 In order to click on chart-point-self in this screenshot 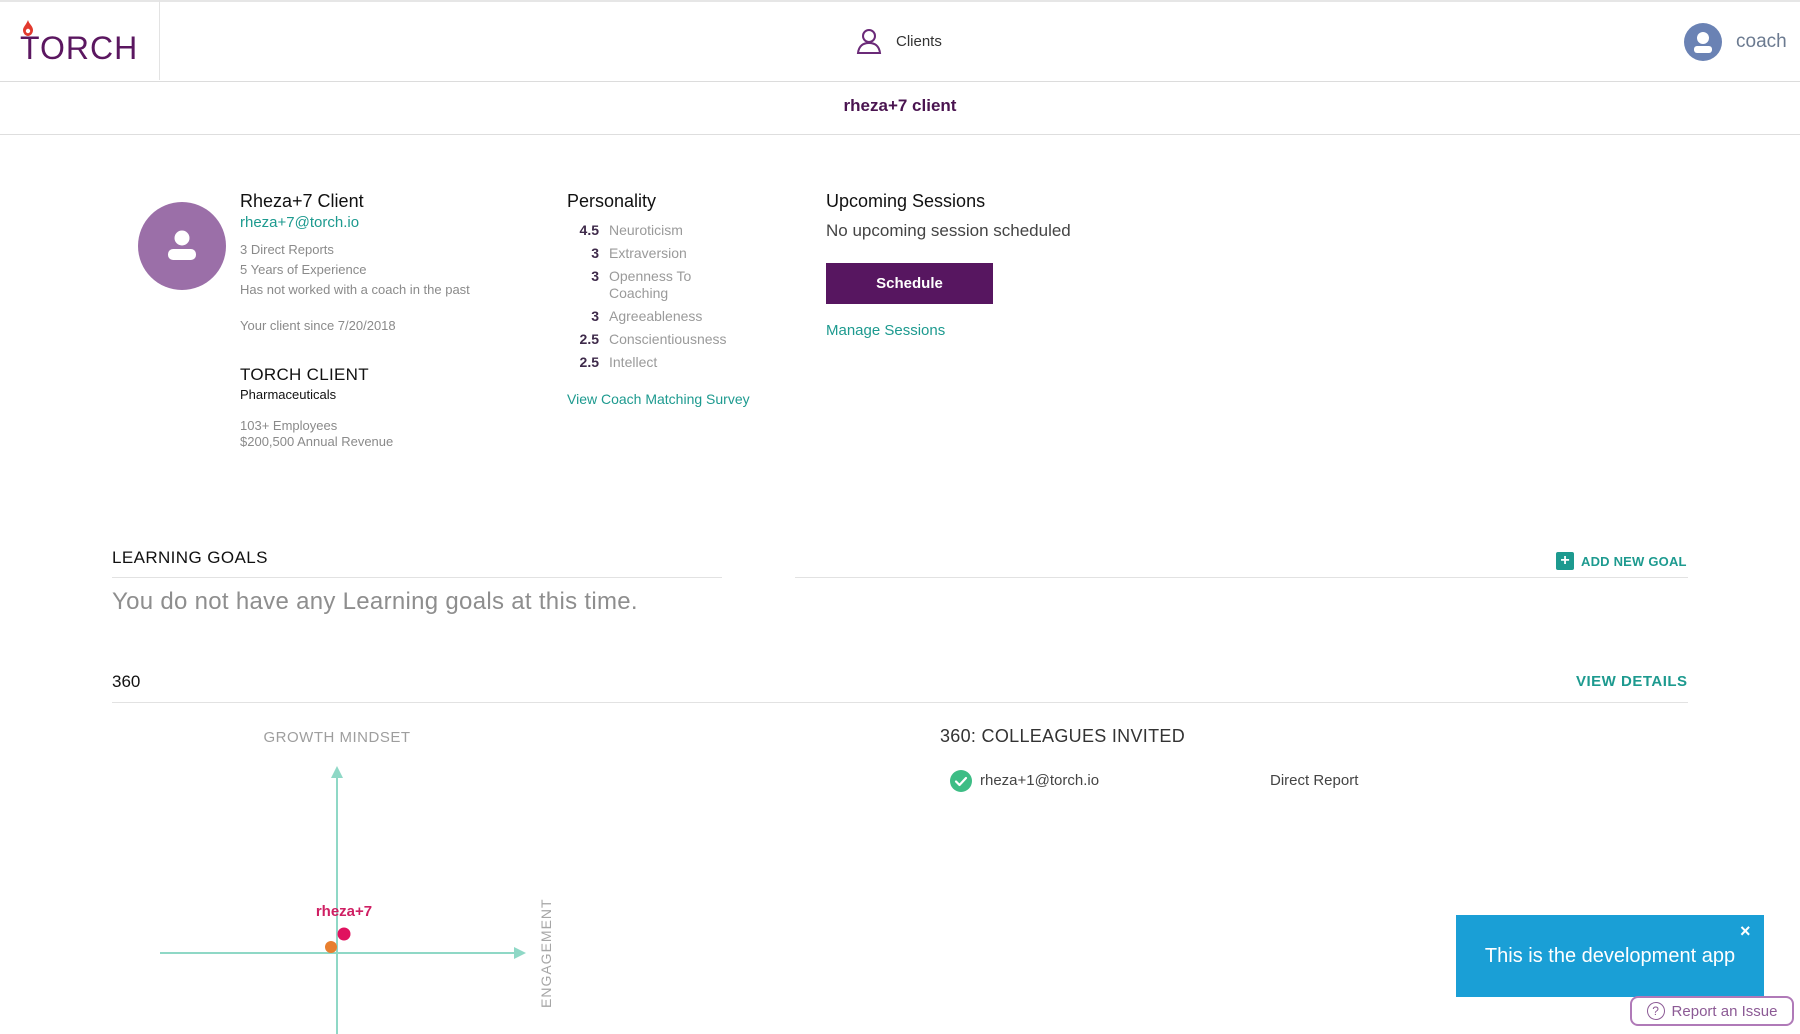, I will do `click(344, 934)`.